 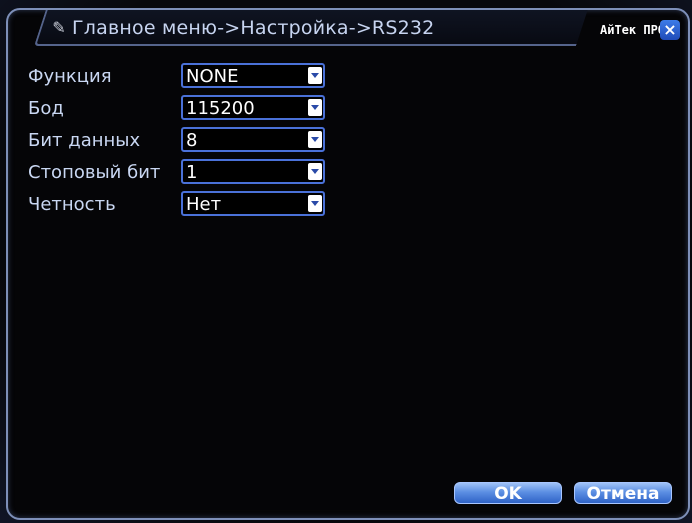 I want to click on form-row-data-bits: Бит данных 8, so click(x=188, y=142).